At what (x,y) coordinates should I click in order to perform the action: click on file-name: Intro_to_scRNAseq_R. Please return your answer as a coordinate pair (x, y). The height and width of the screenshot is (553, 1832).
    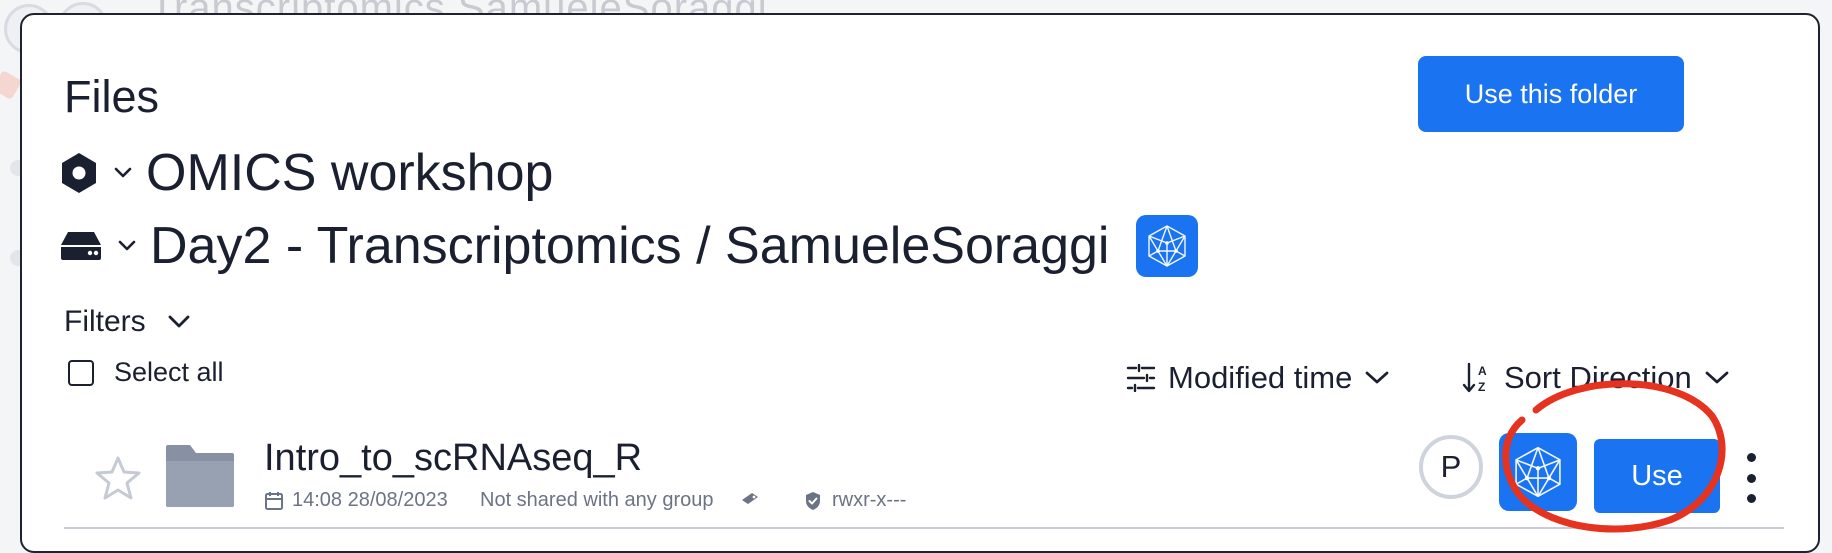
    Looking at the image, I should click on (453, 458).